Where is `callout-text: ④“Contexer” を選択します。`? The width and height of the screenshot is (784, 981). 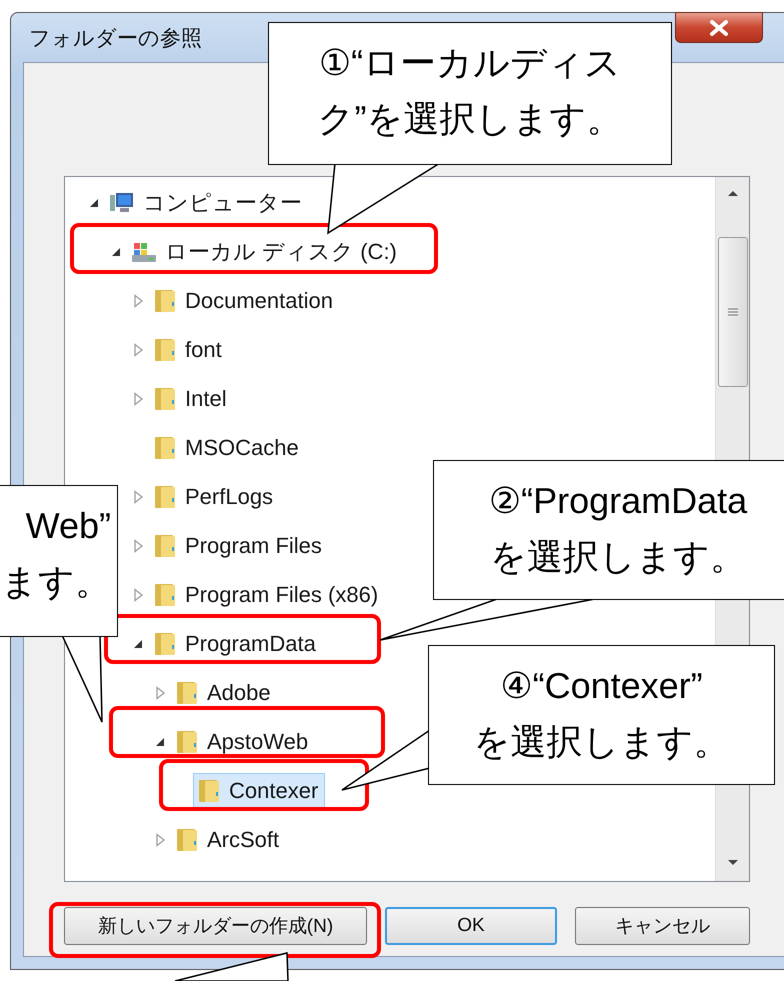
callout-text: ④“Contexer” を選択します。 is located at coordinates (601, 715).